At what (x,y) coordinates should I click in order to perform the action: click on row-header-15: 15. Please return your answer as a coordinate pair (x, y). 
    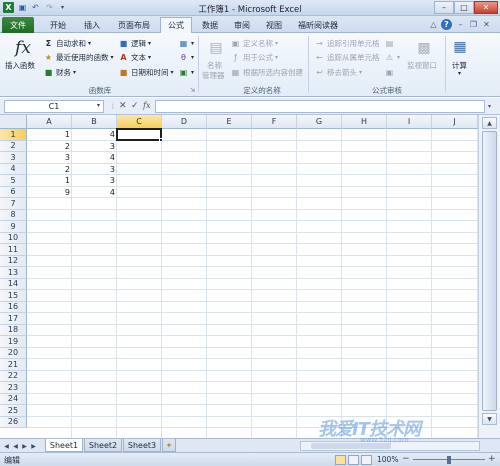
    Looking at the image, I should click on (13, 296).